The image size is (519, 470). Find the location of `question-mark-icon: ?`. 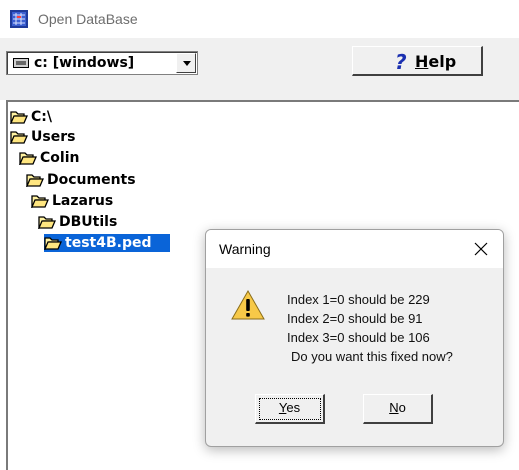

question-mark-icon: ? is located at coordinates (401, 62).